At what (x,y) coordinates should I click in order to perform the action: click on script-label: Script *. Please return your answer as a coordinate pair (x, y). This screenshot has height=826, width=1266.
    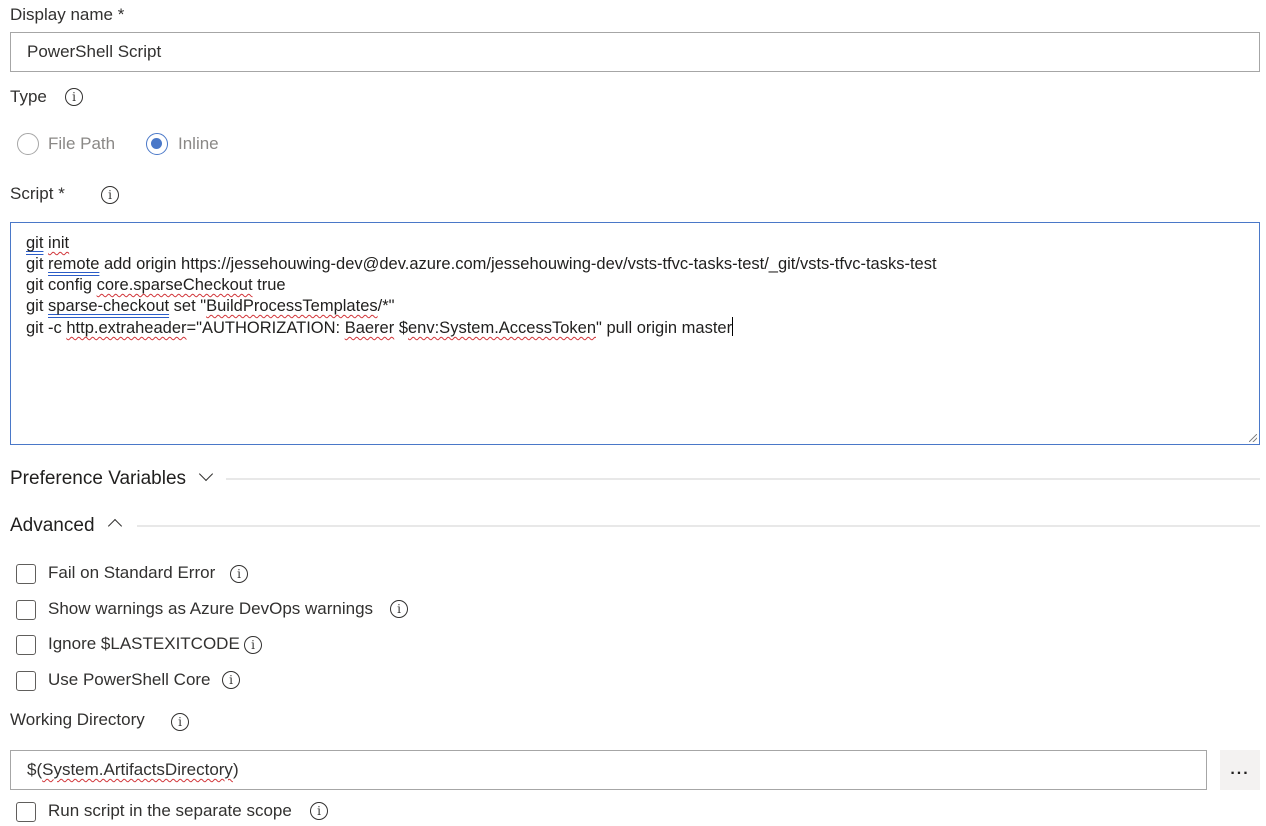
    Looking at the image, I should click on (37, 194).